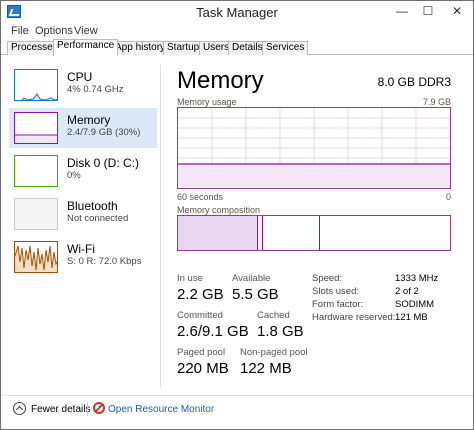 The width and height of the screenshot is (474, 430). What do you see at coordinates (36, 171) in the screenshot?
I see `disk-thumbnail-graph` at bounding box center [36, 171].